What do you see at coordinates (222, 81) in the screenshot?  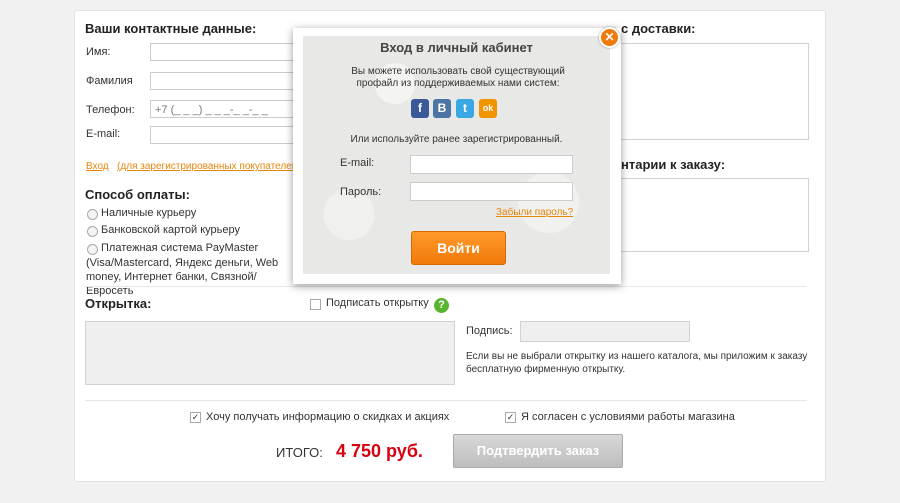 I see `surname-input` at bounding box center [222, 81].